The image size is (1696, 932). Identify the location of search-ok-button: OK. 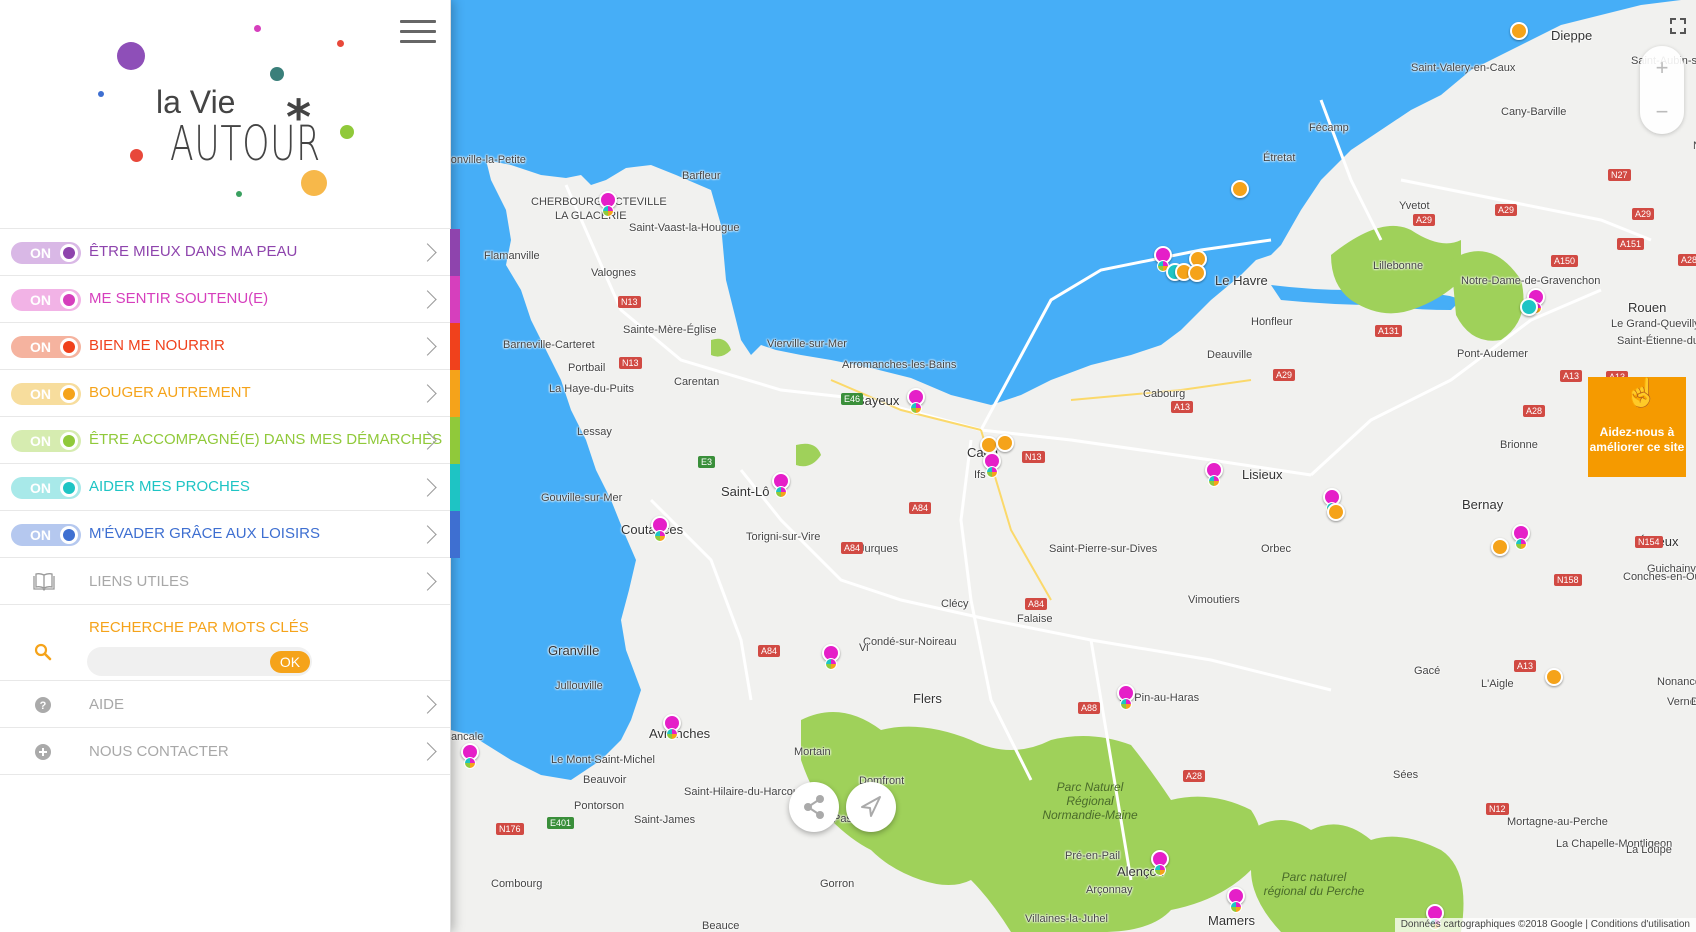
(290, 662).